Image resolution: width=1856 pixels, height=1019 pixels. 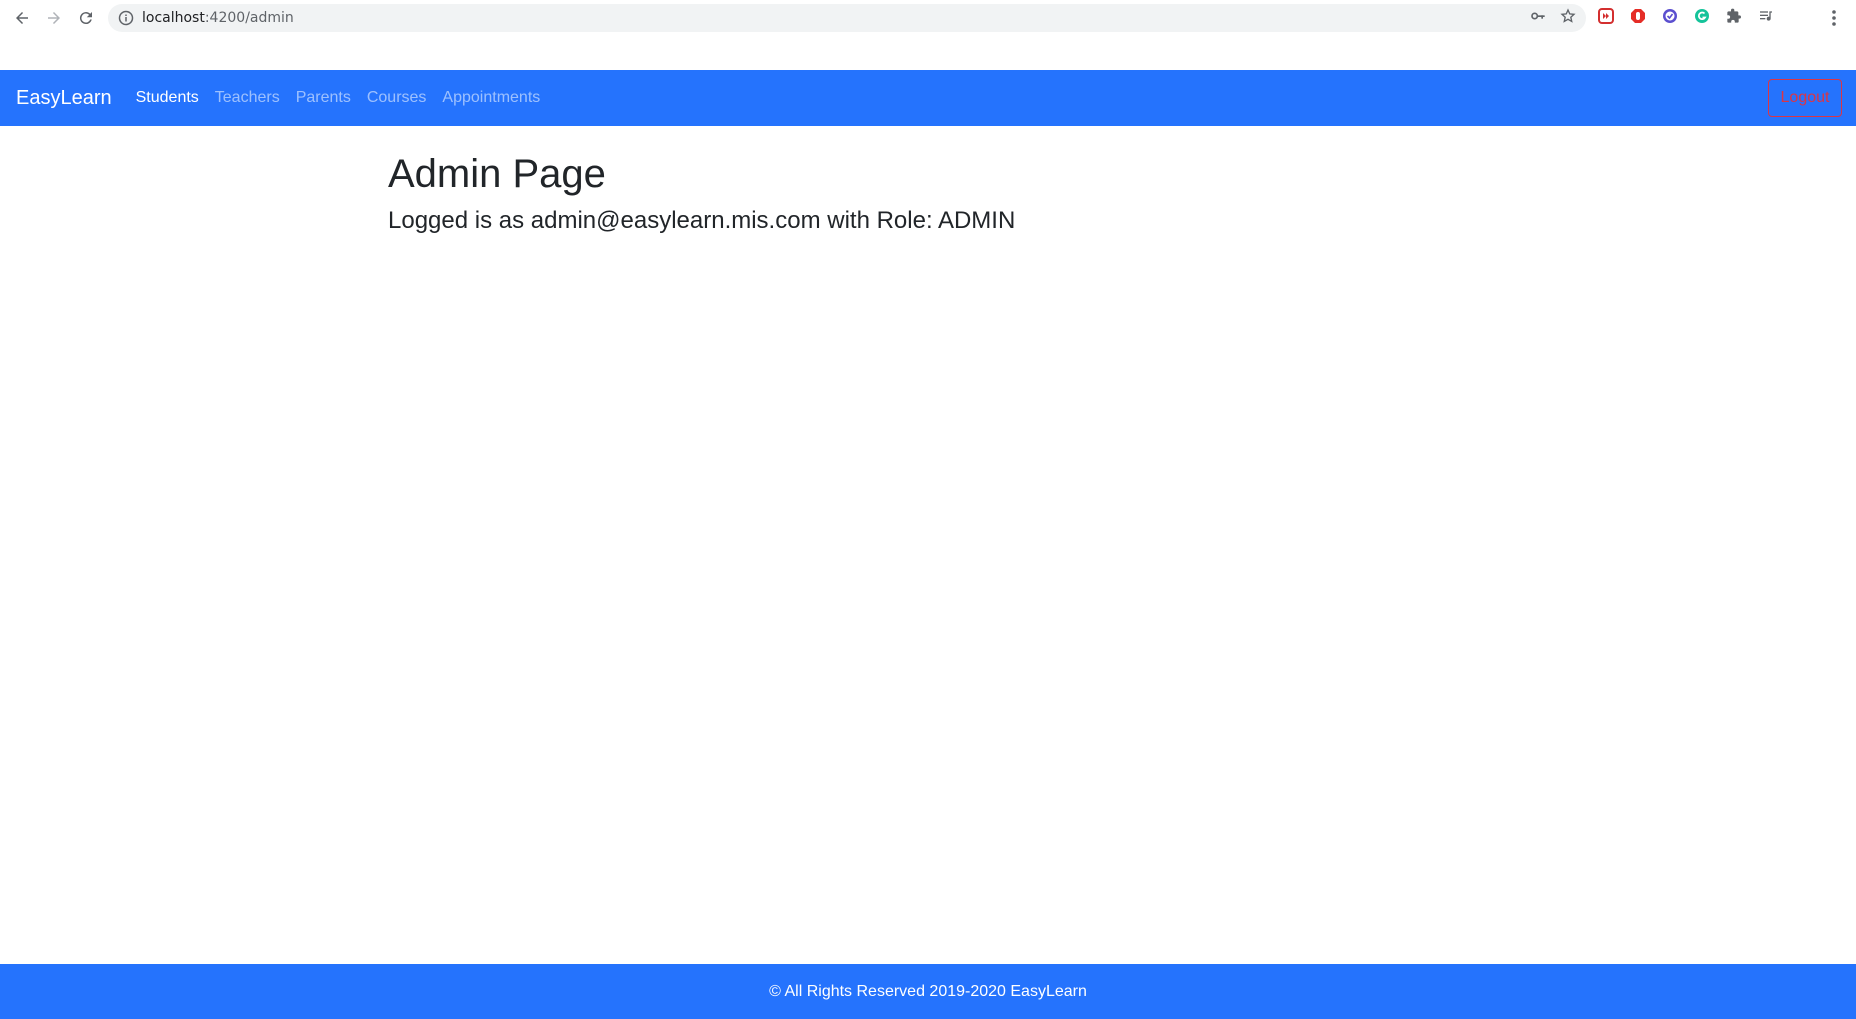 I want to click on reload-icon, so click(x=86, y=18).